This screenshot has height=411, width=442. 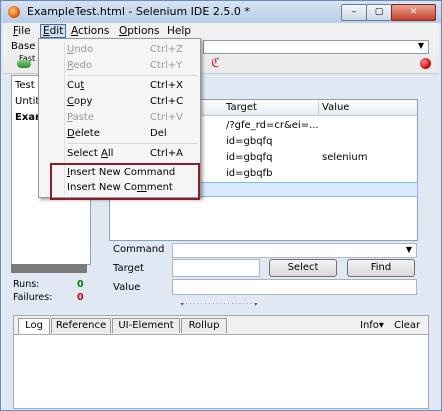 I want to click on close-button: ✕, so click(x=413, y=12).